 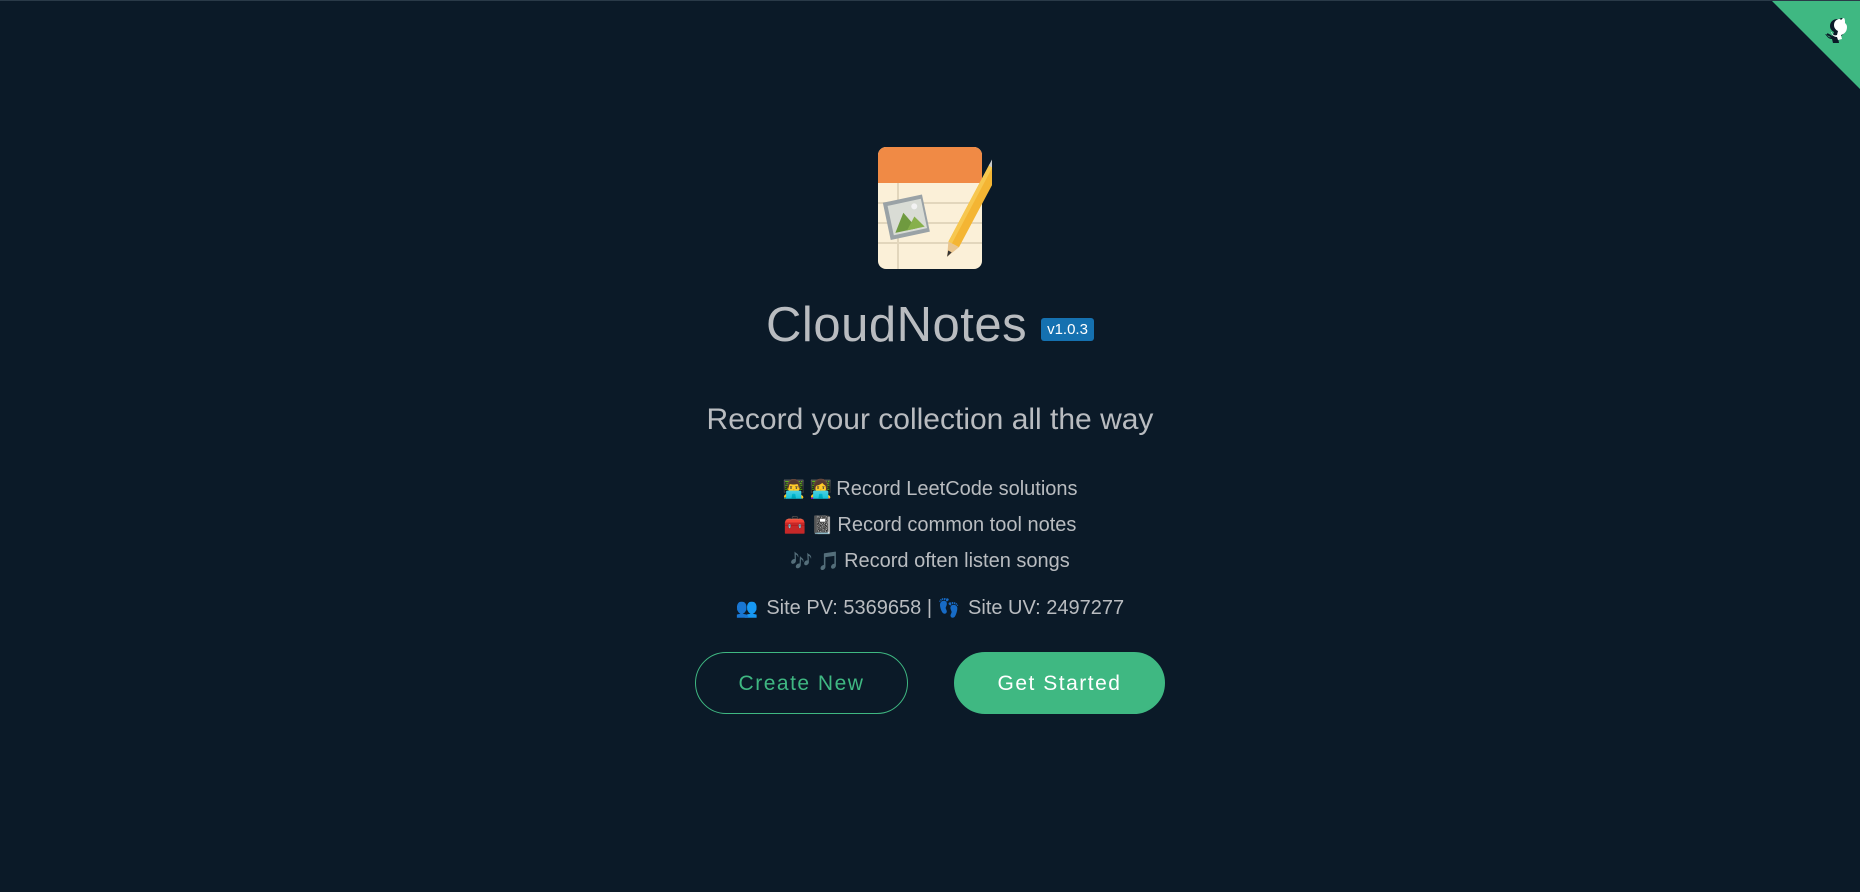 I want to click on notebook-pencil-logo-icon, so click(x=941, y=208).